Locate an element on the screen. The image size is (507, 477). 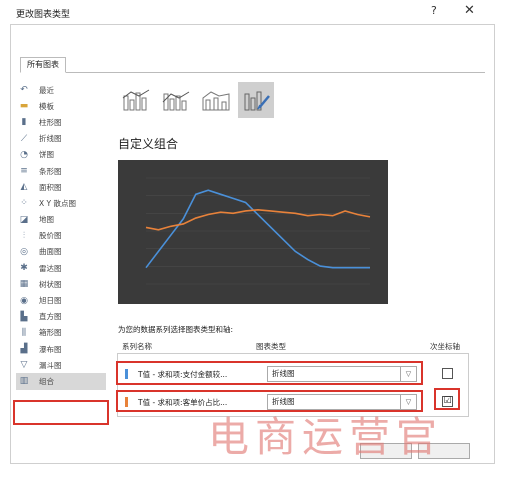
sidebar-item-label: 饼图 is located at coordinates (46, 155).